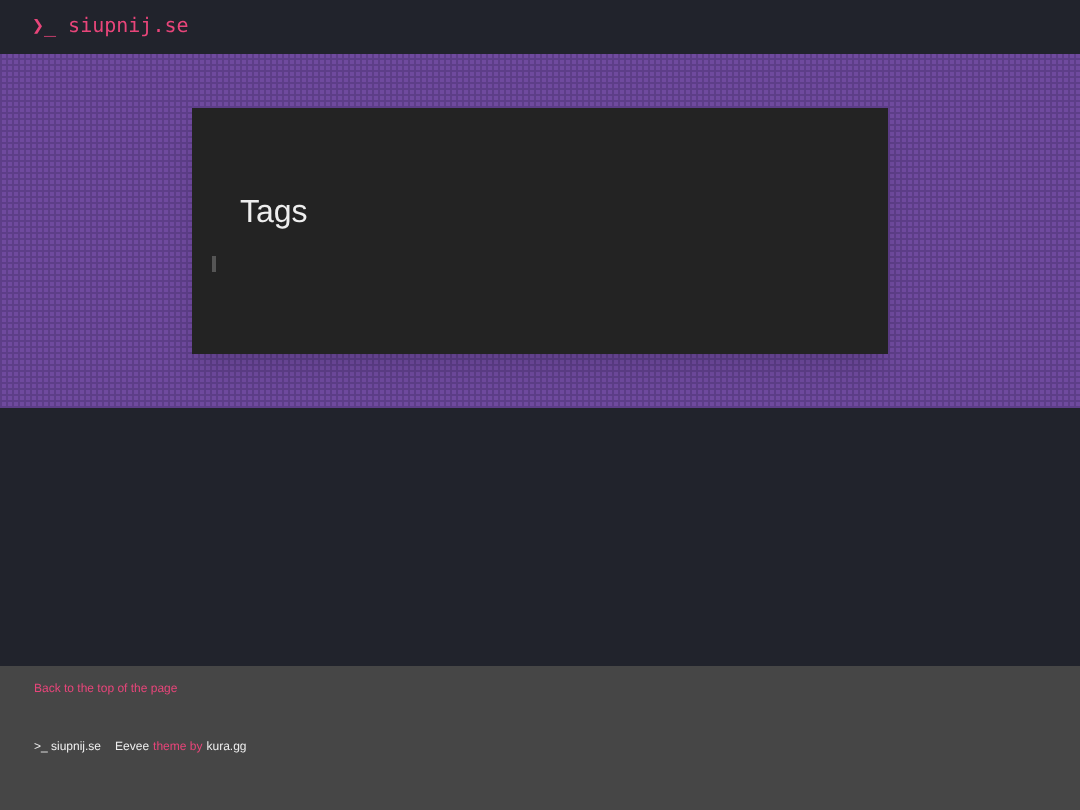 The height and width of the screenshot is (810, 1080). What do you see at coordinates (214, 264) in the screenshot?
I see `text-cursor` at bounding box center [214, 264].